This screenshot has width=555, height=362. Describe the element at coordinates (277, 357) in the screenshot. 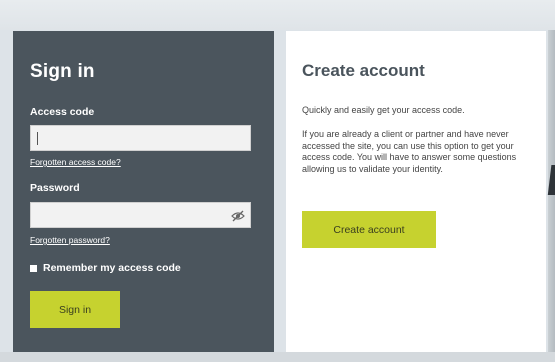

I see `page-background-bottom` at that location.